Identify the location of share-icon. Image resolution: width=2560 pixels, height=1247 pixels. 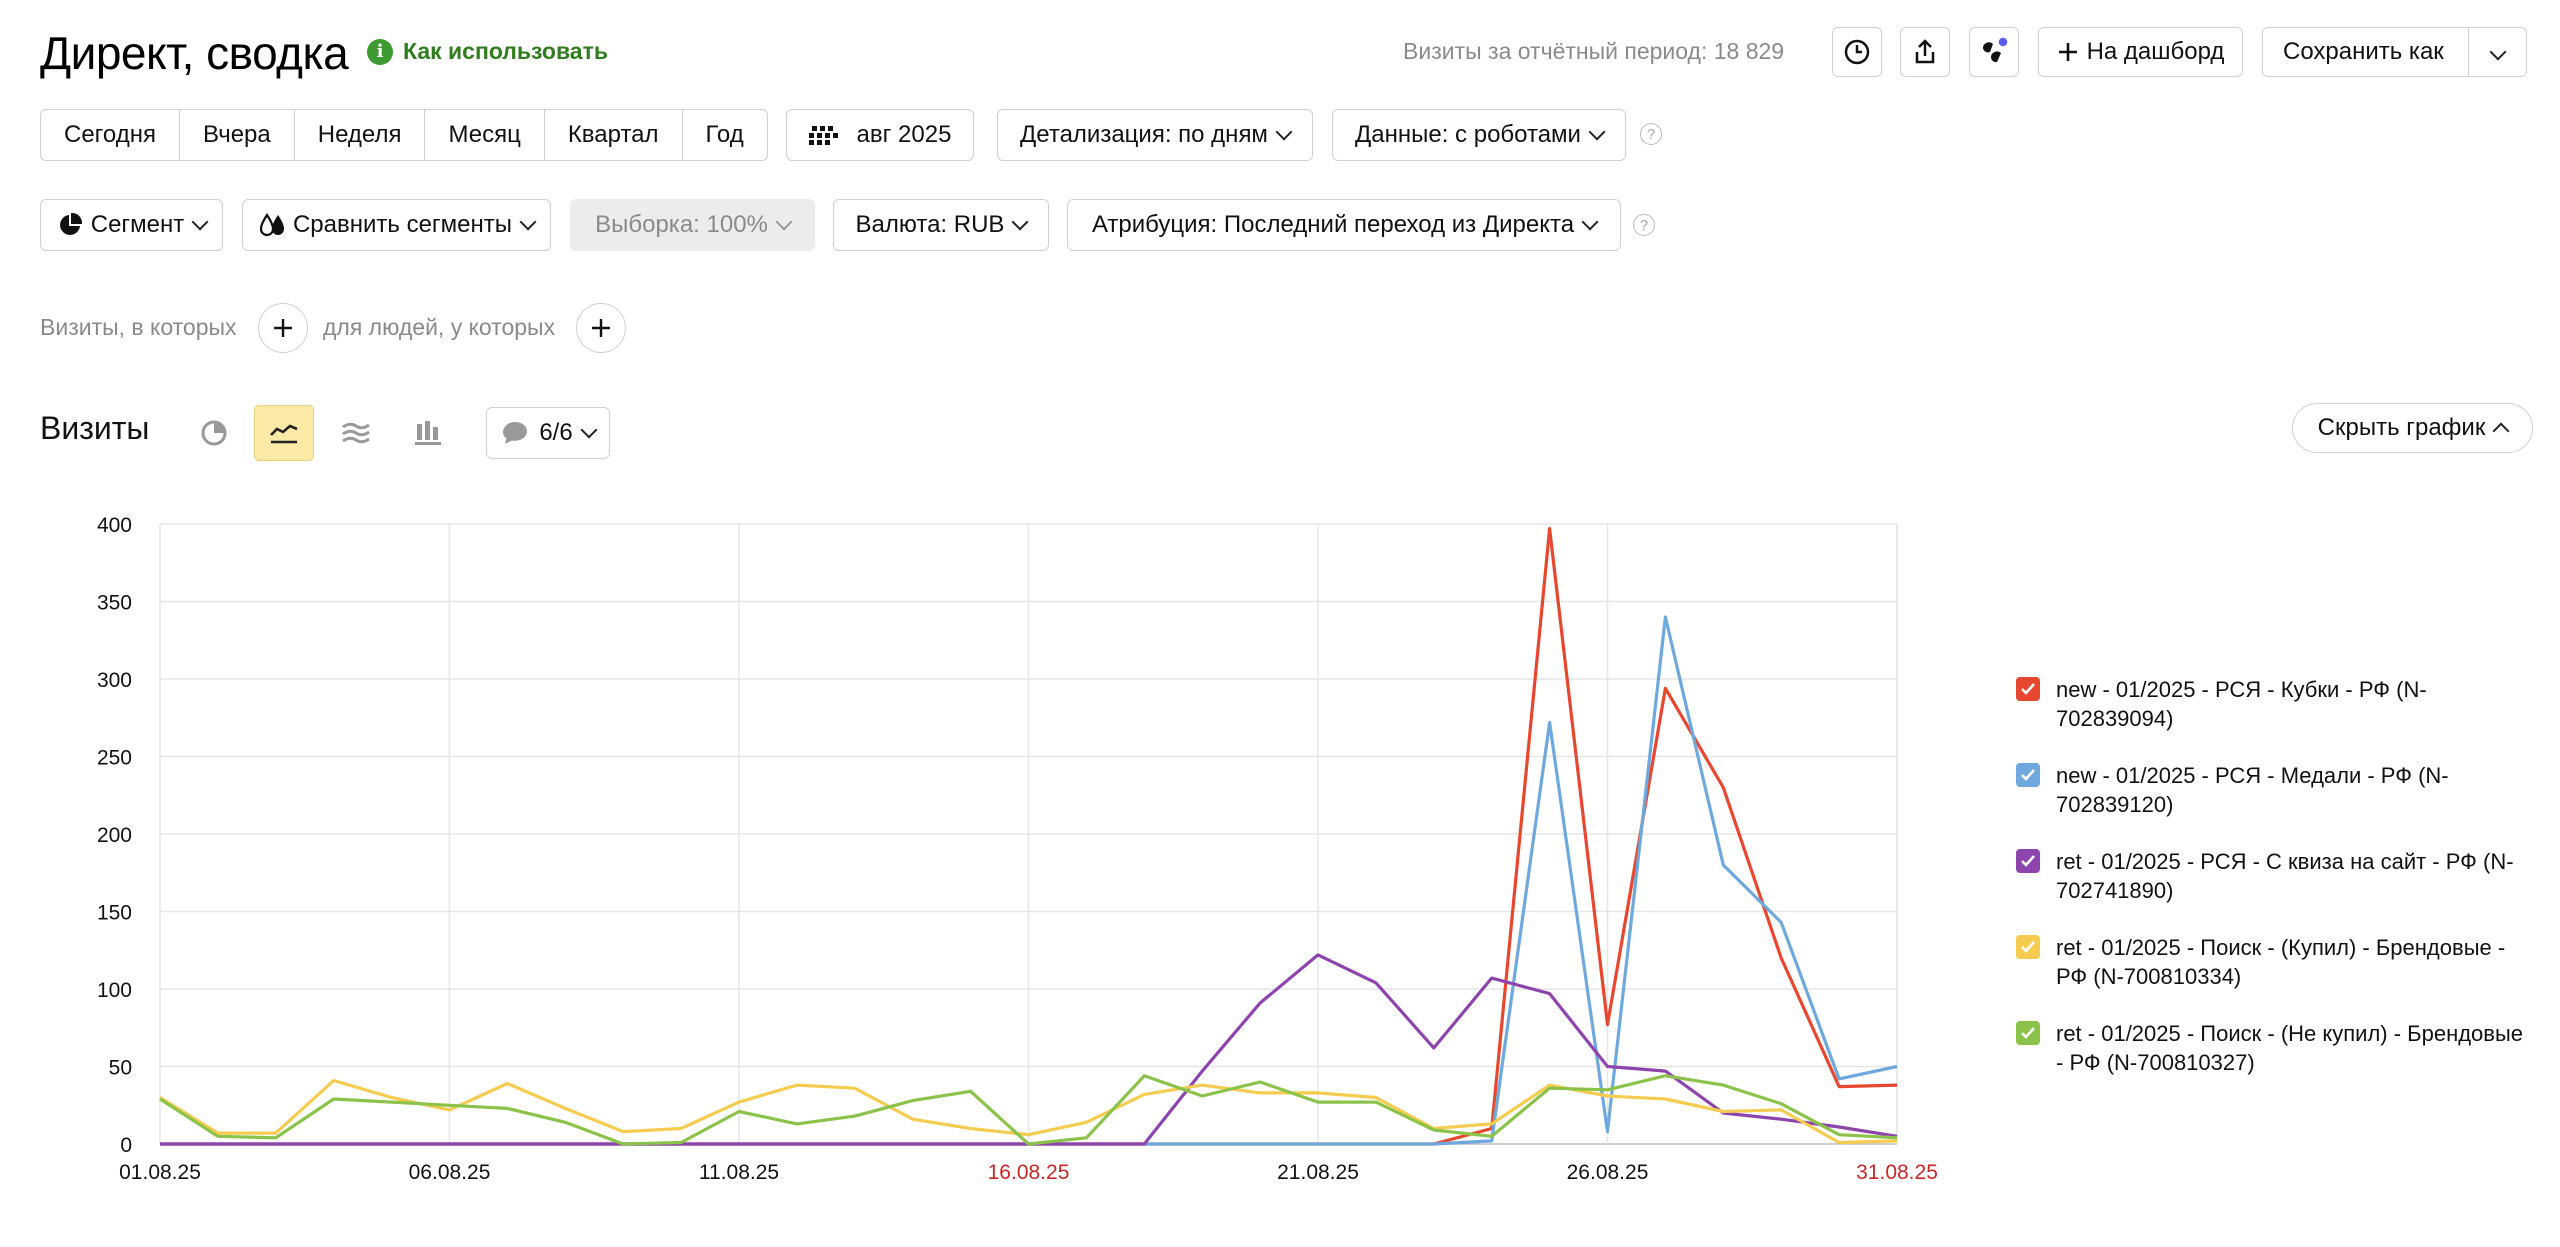
(1925, 51).